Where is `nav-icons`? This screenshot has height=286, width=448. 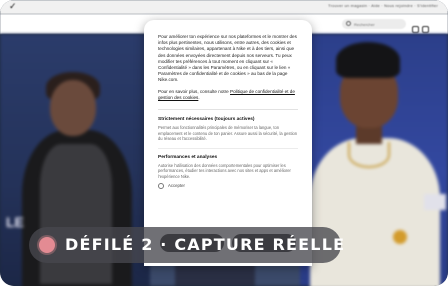
nav-icons is located at coordinates (425, 26).